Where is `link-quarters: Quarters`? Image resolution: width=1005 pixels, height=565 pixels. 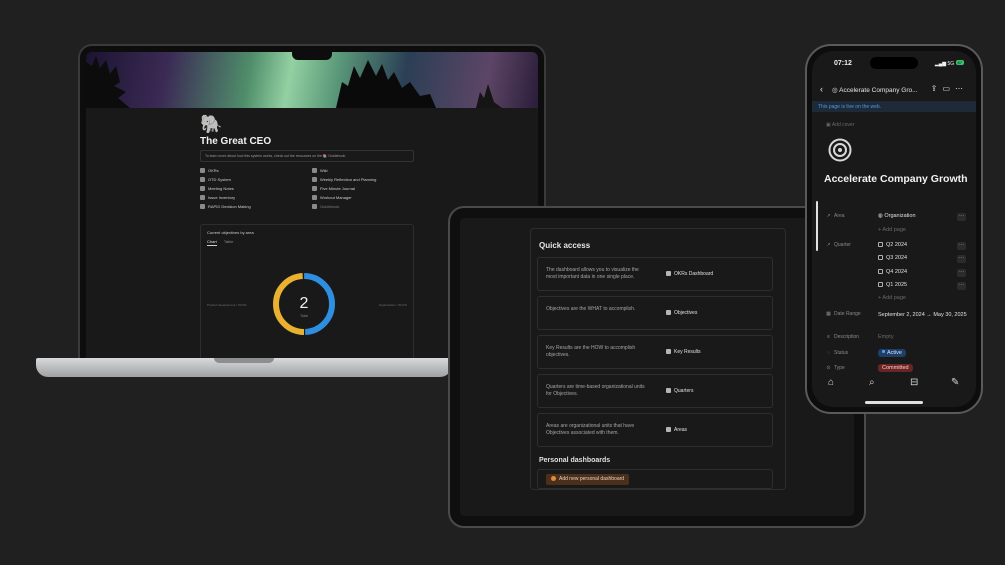 link-quarters: Quarters is located at coordinates (679, 391).